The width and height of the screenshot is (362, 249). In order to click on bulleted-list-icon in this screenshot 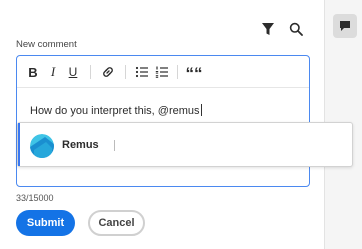, I will do `click(141, 72)`.